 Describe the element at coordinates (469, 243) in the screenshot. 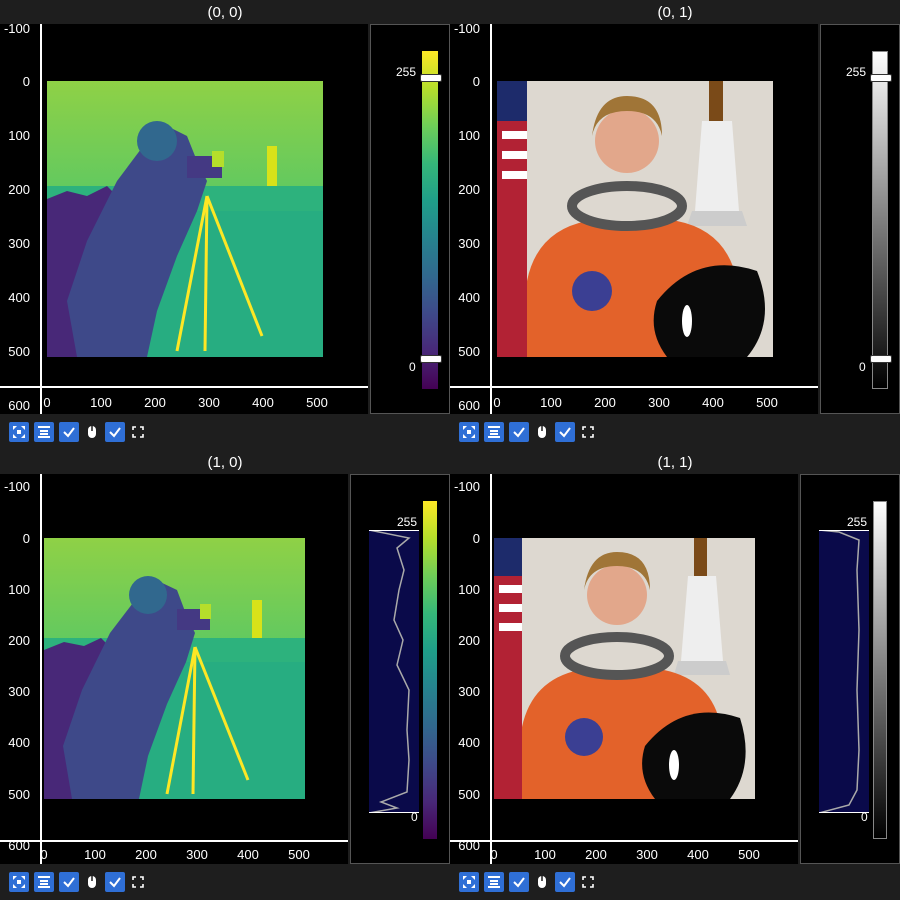

I see `y-tick: 300` at that location.